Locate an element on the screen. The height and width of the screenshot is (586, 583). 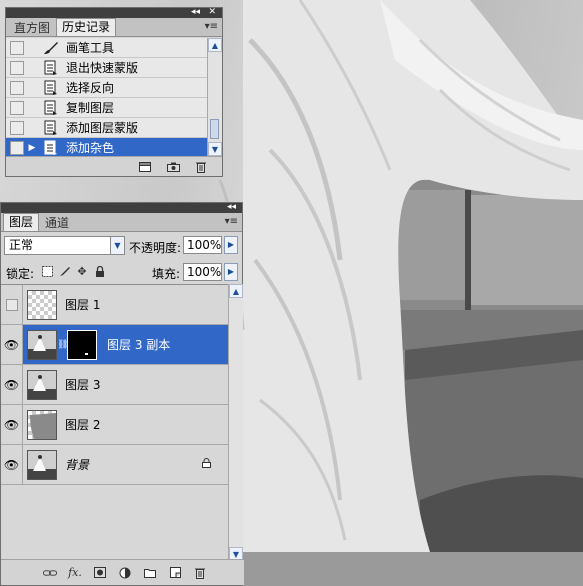
layer-mask-thumbnail is located at coordinates (82, 344).